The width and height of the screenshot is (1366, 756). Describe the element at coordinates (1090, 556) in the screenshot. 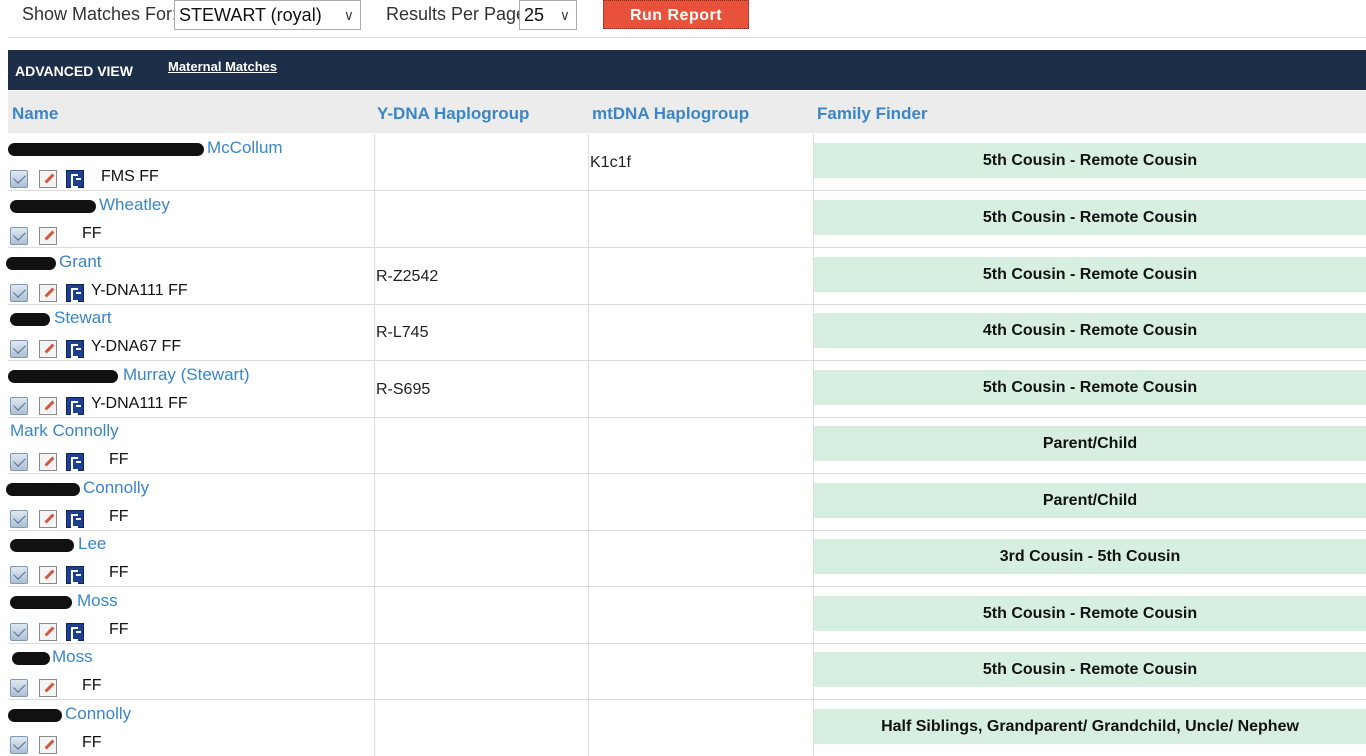

I see `relationship-badge: 3rd Cousin - 5th Cousin` at that location.